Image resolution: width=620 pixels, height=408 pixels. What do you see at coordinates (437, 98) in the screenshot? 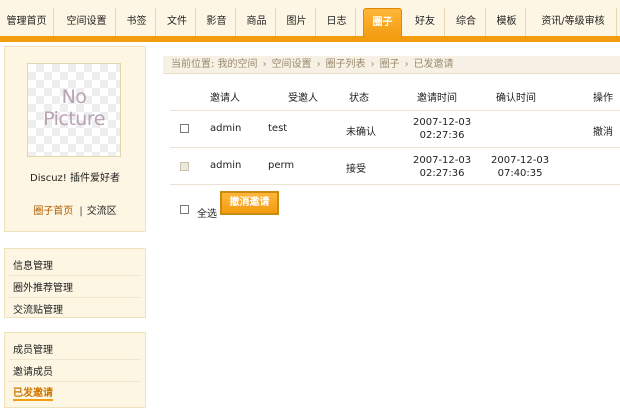
I see `header-invite-time: 邀请时间` at bounding box center [437, 98].